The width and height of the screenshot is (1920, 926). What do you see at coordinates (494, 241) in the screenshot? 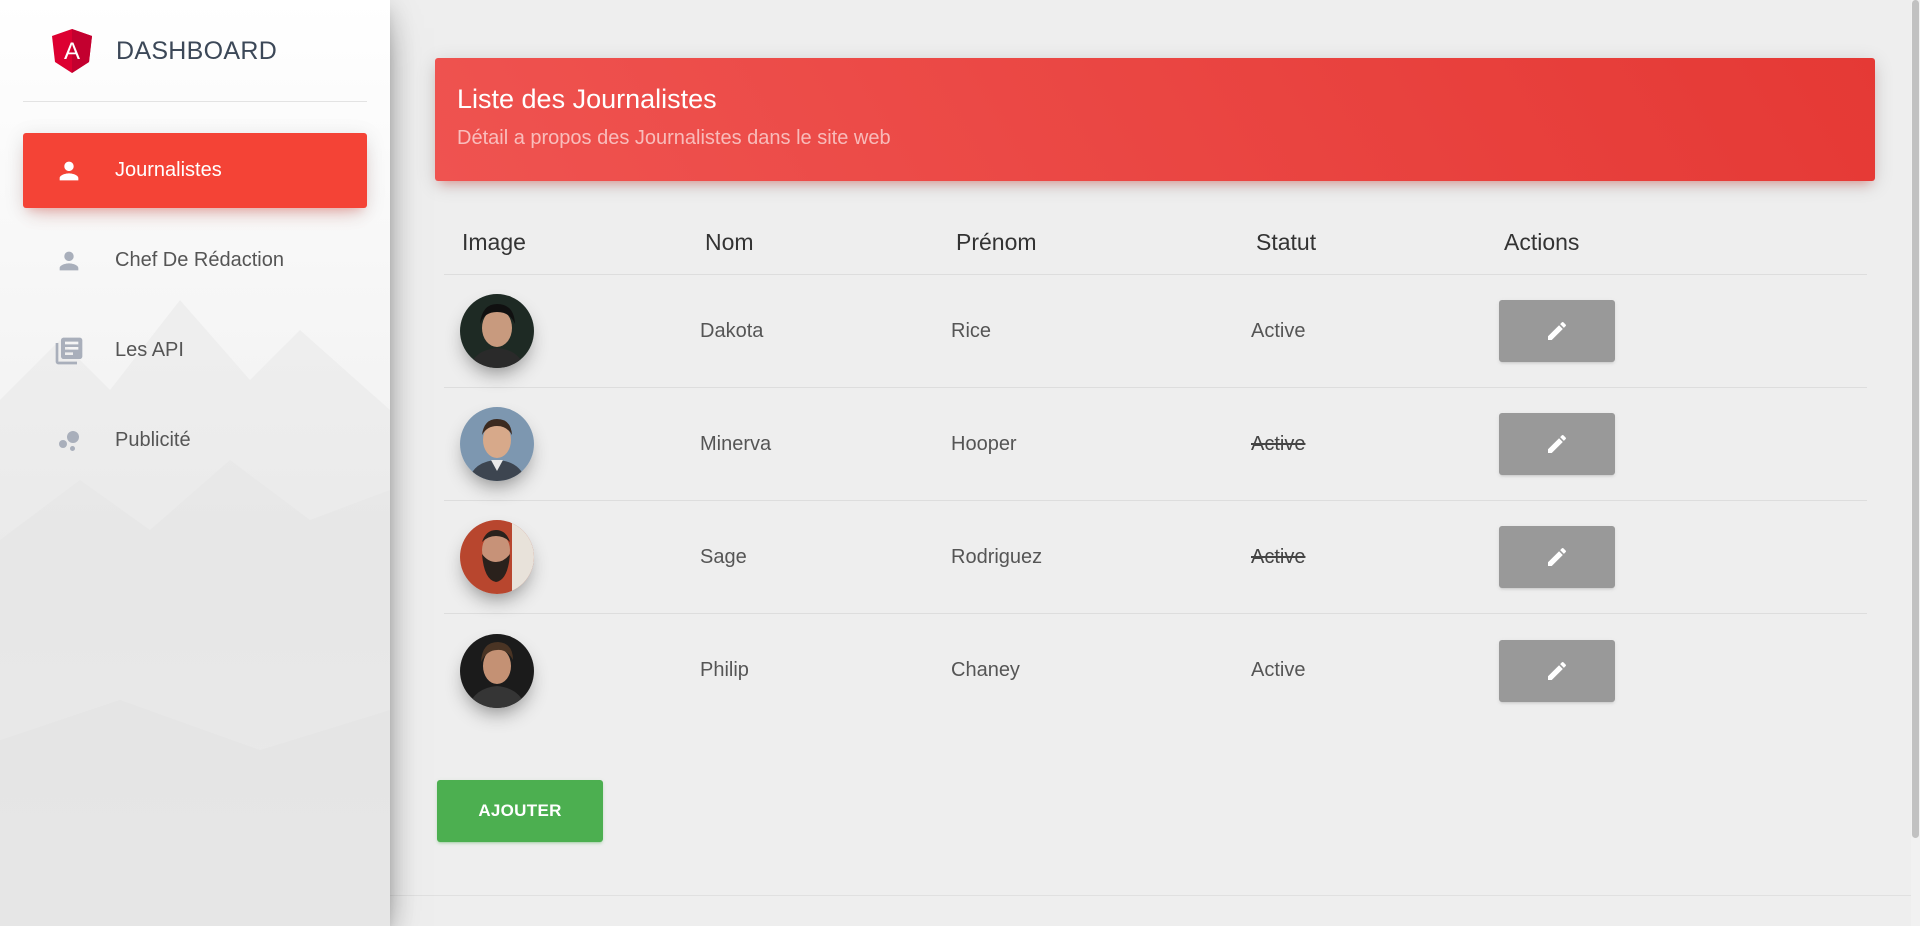
I see `column-header-image: Image` at bounding box center [494, 241].